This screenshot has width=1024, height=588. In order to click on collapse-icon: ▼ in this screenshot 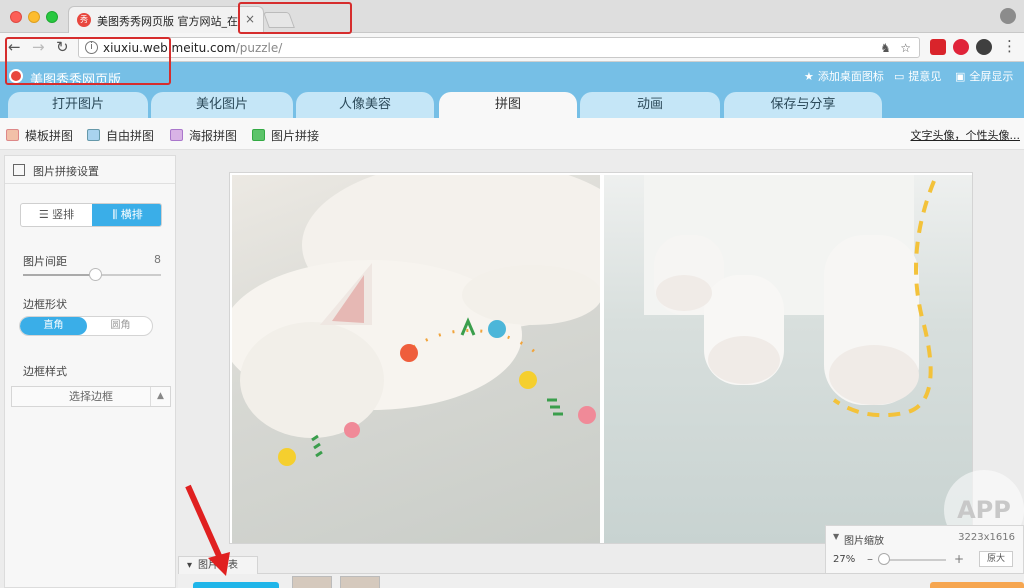, I will do `click(836, 536)`.